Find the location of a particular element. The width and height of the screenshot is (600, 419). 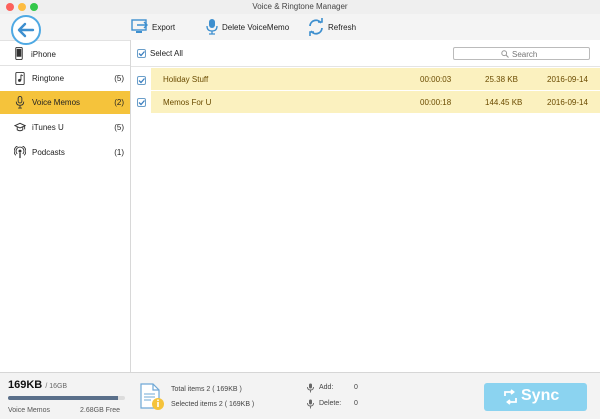

sidebar-device-label: iPhone is located at coordinates (43, 54).